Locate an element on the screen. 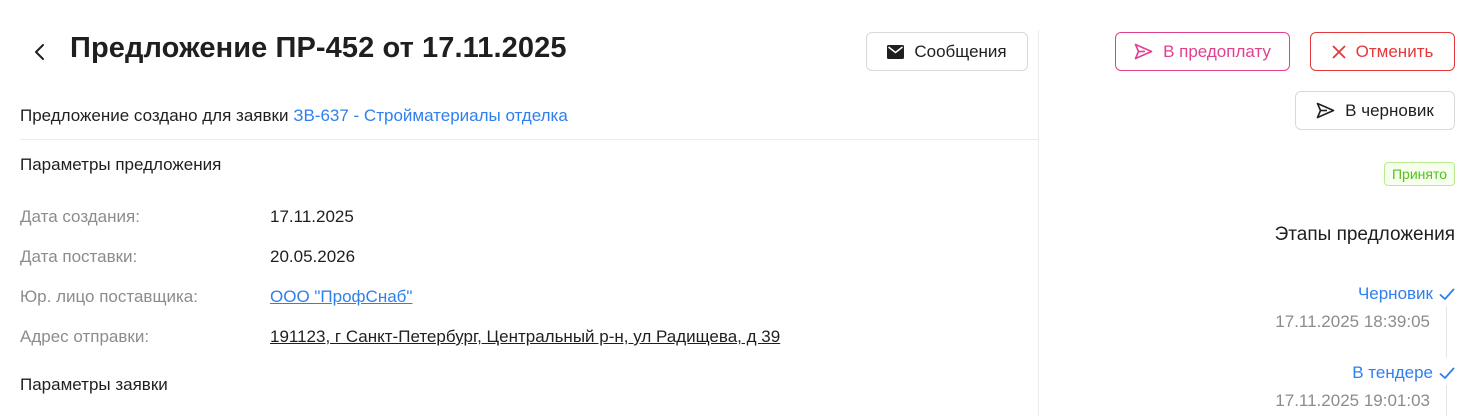 The width and height of the screenshot is (1476, 416). stage-name-label: Черновик is located at coordinates (1395, 293).